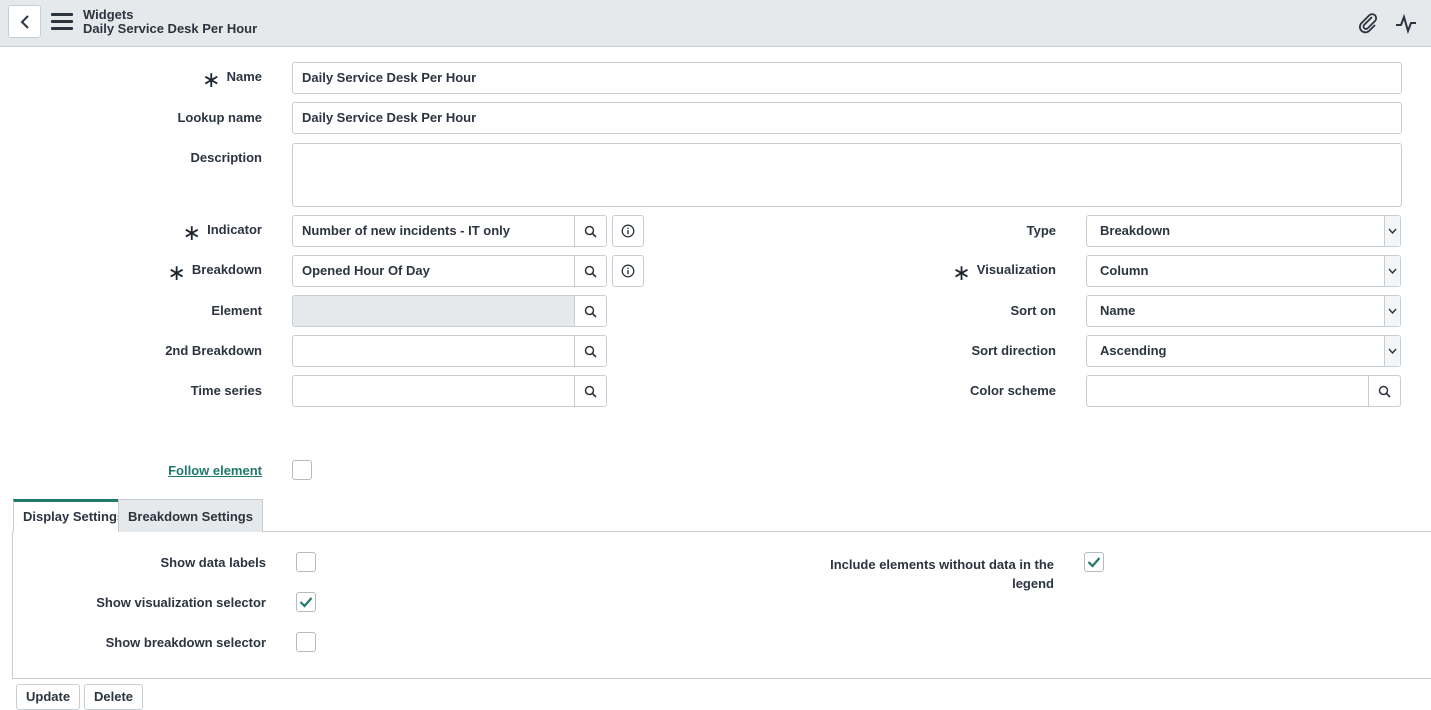  Describe the element at coordinates (1118, 310) in the screenshot. I see `sort-on-value: Name` at that location.